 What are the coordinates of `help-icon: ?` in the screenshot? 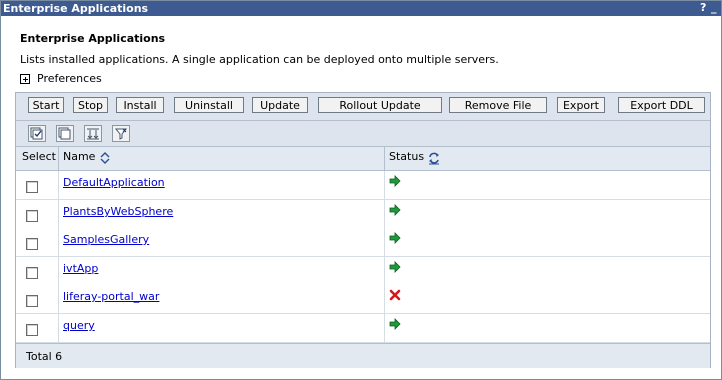 It's located at (703, 8).